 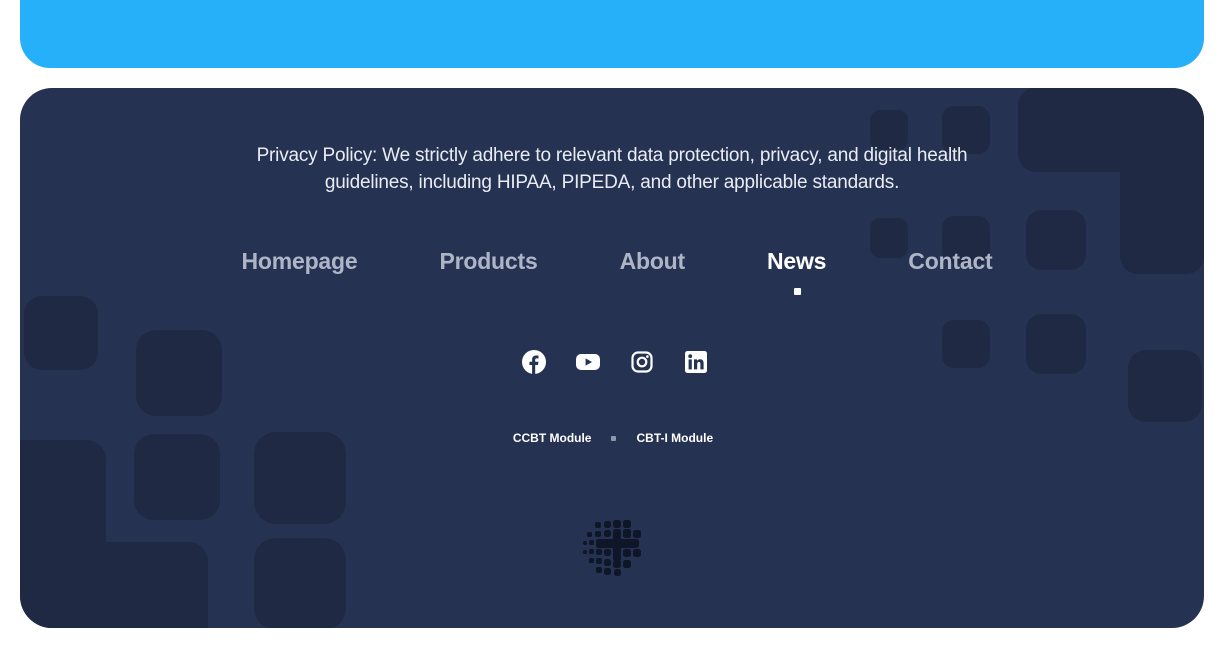 I want to click on medical-cross-dots-logo, so click(x=612, y=548).